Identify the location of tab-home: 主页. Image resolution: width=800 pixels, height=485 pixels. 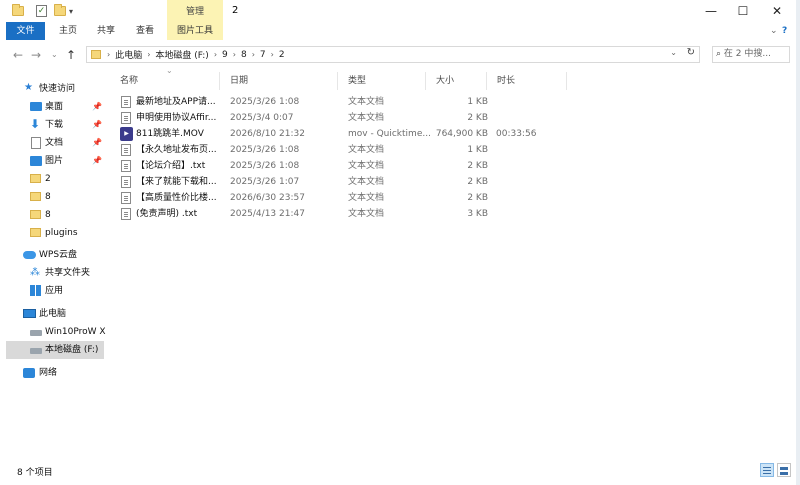
(68, 31).